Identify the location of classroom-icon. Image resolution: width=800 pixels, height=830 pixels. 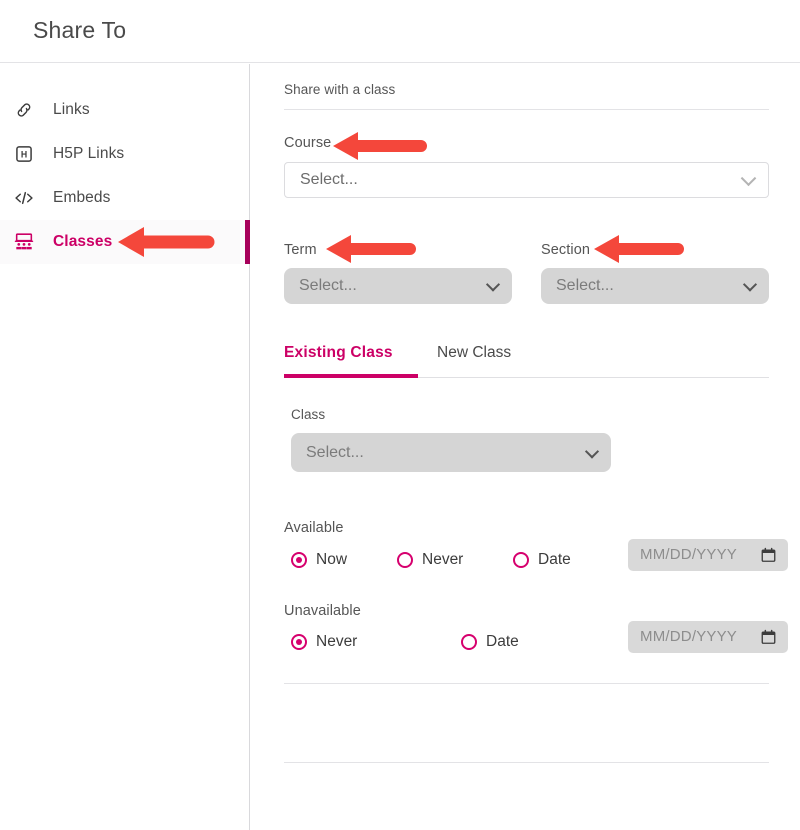
(24, 242).